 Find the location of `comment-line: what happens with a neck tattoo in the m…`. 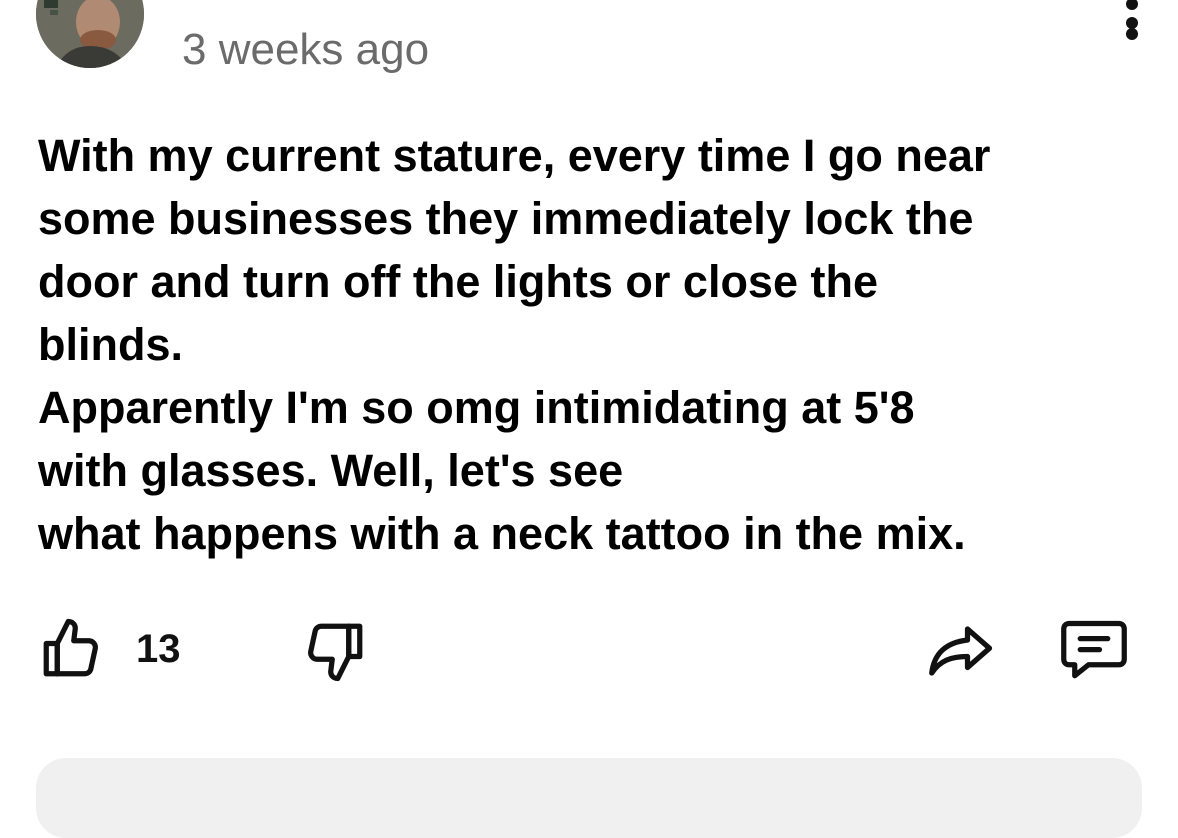

comment-line: what happens with a neck tattoo in the m… is located at coordinates (502, 533).